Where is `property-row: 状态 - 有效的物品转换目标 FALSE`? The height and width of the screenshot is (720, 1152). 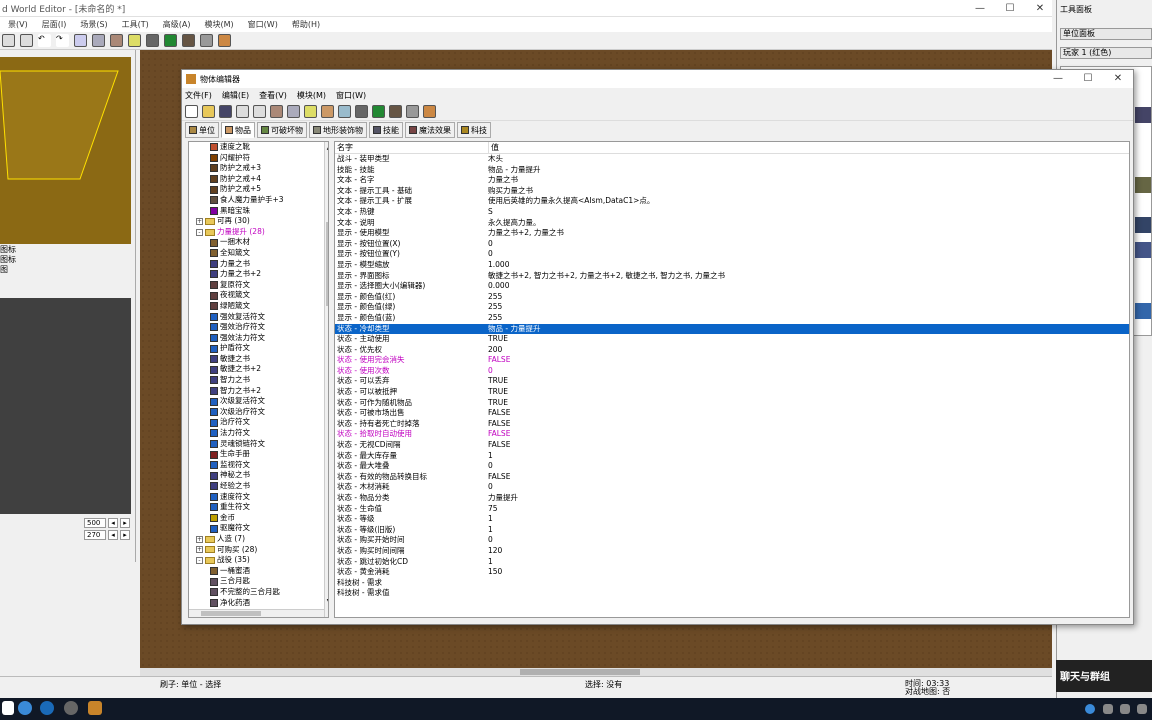 property-row: 状态 - 有效的物品转换目标 FALSE is located at coordinates (732, 477).